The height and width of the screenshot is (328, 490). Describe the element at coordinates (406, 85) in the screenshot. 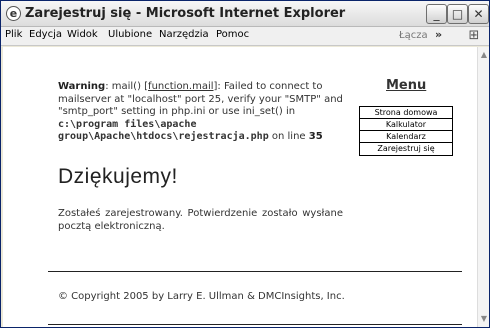

I see `menu-title: Menu` at that location.